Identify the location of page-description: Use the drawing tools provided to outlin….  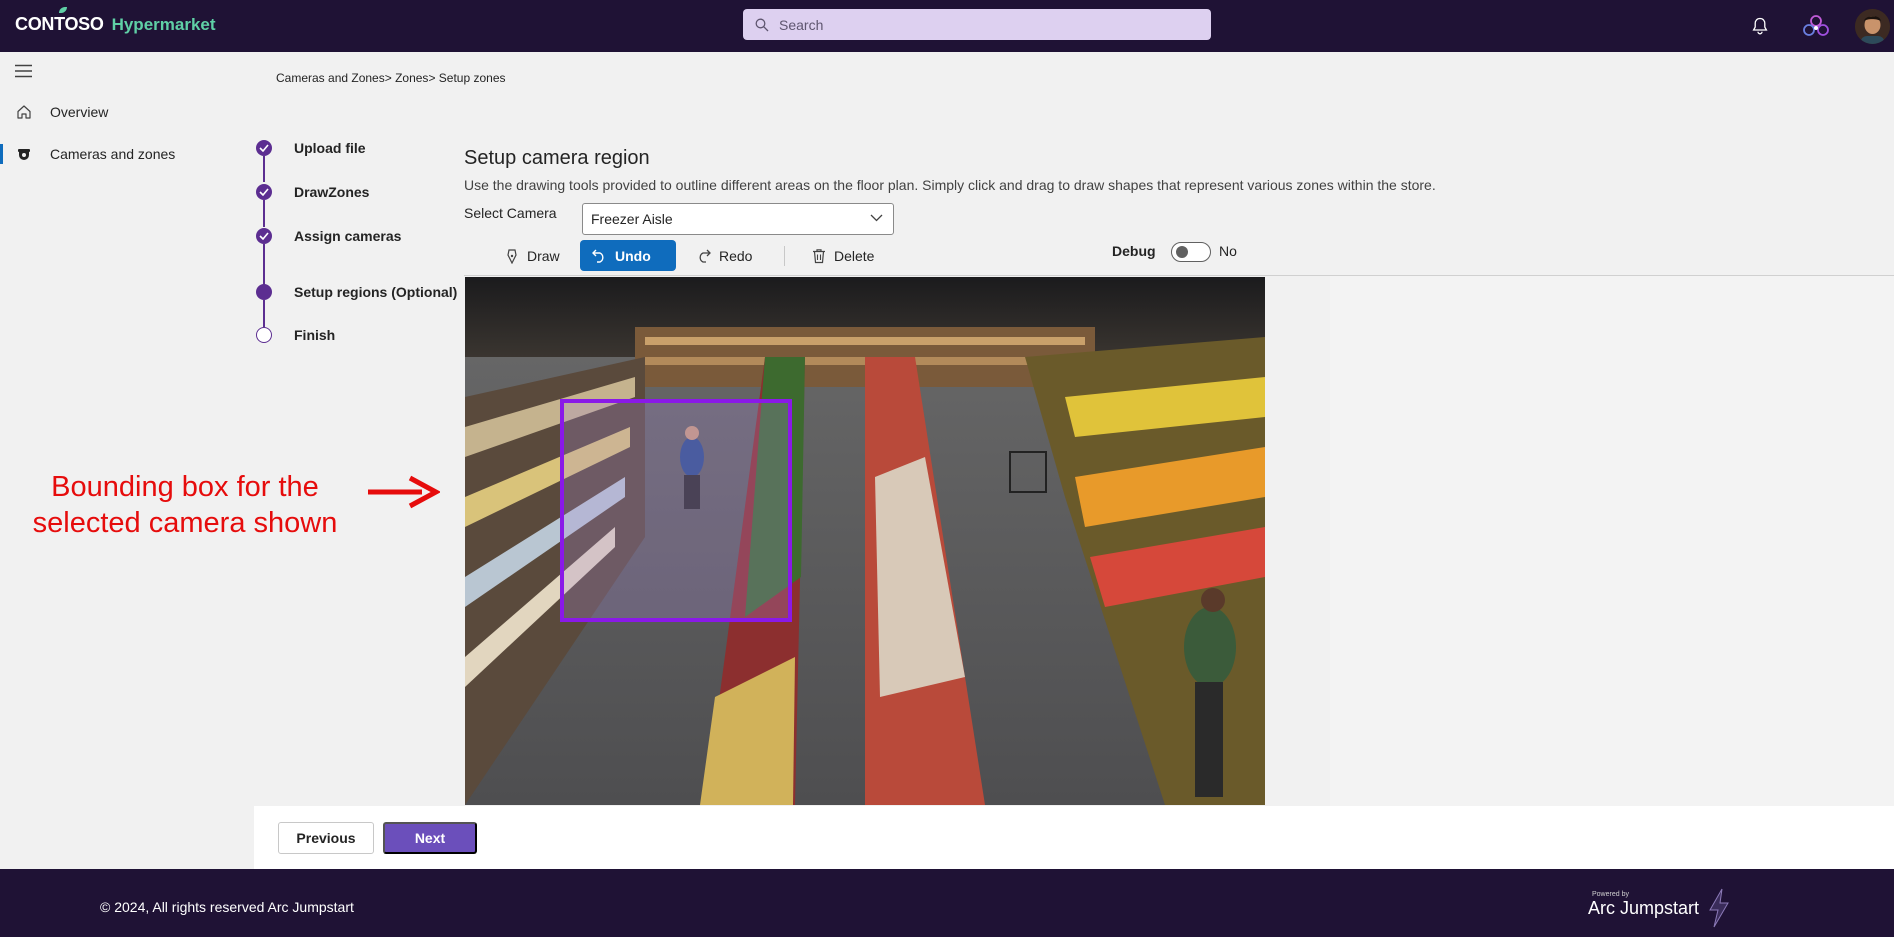
(950, 185).